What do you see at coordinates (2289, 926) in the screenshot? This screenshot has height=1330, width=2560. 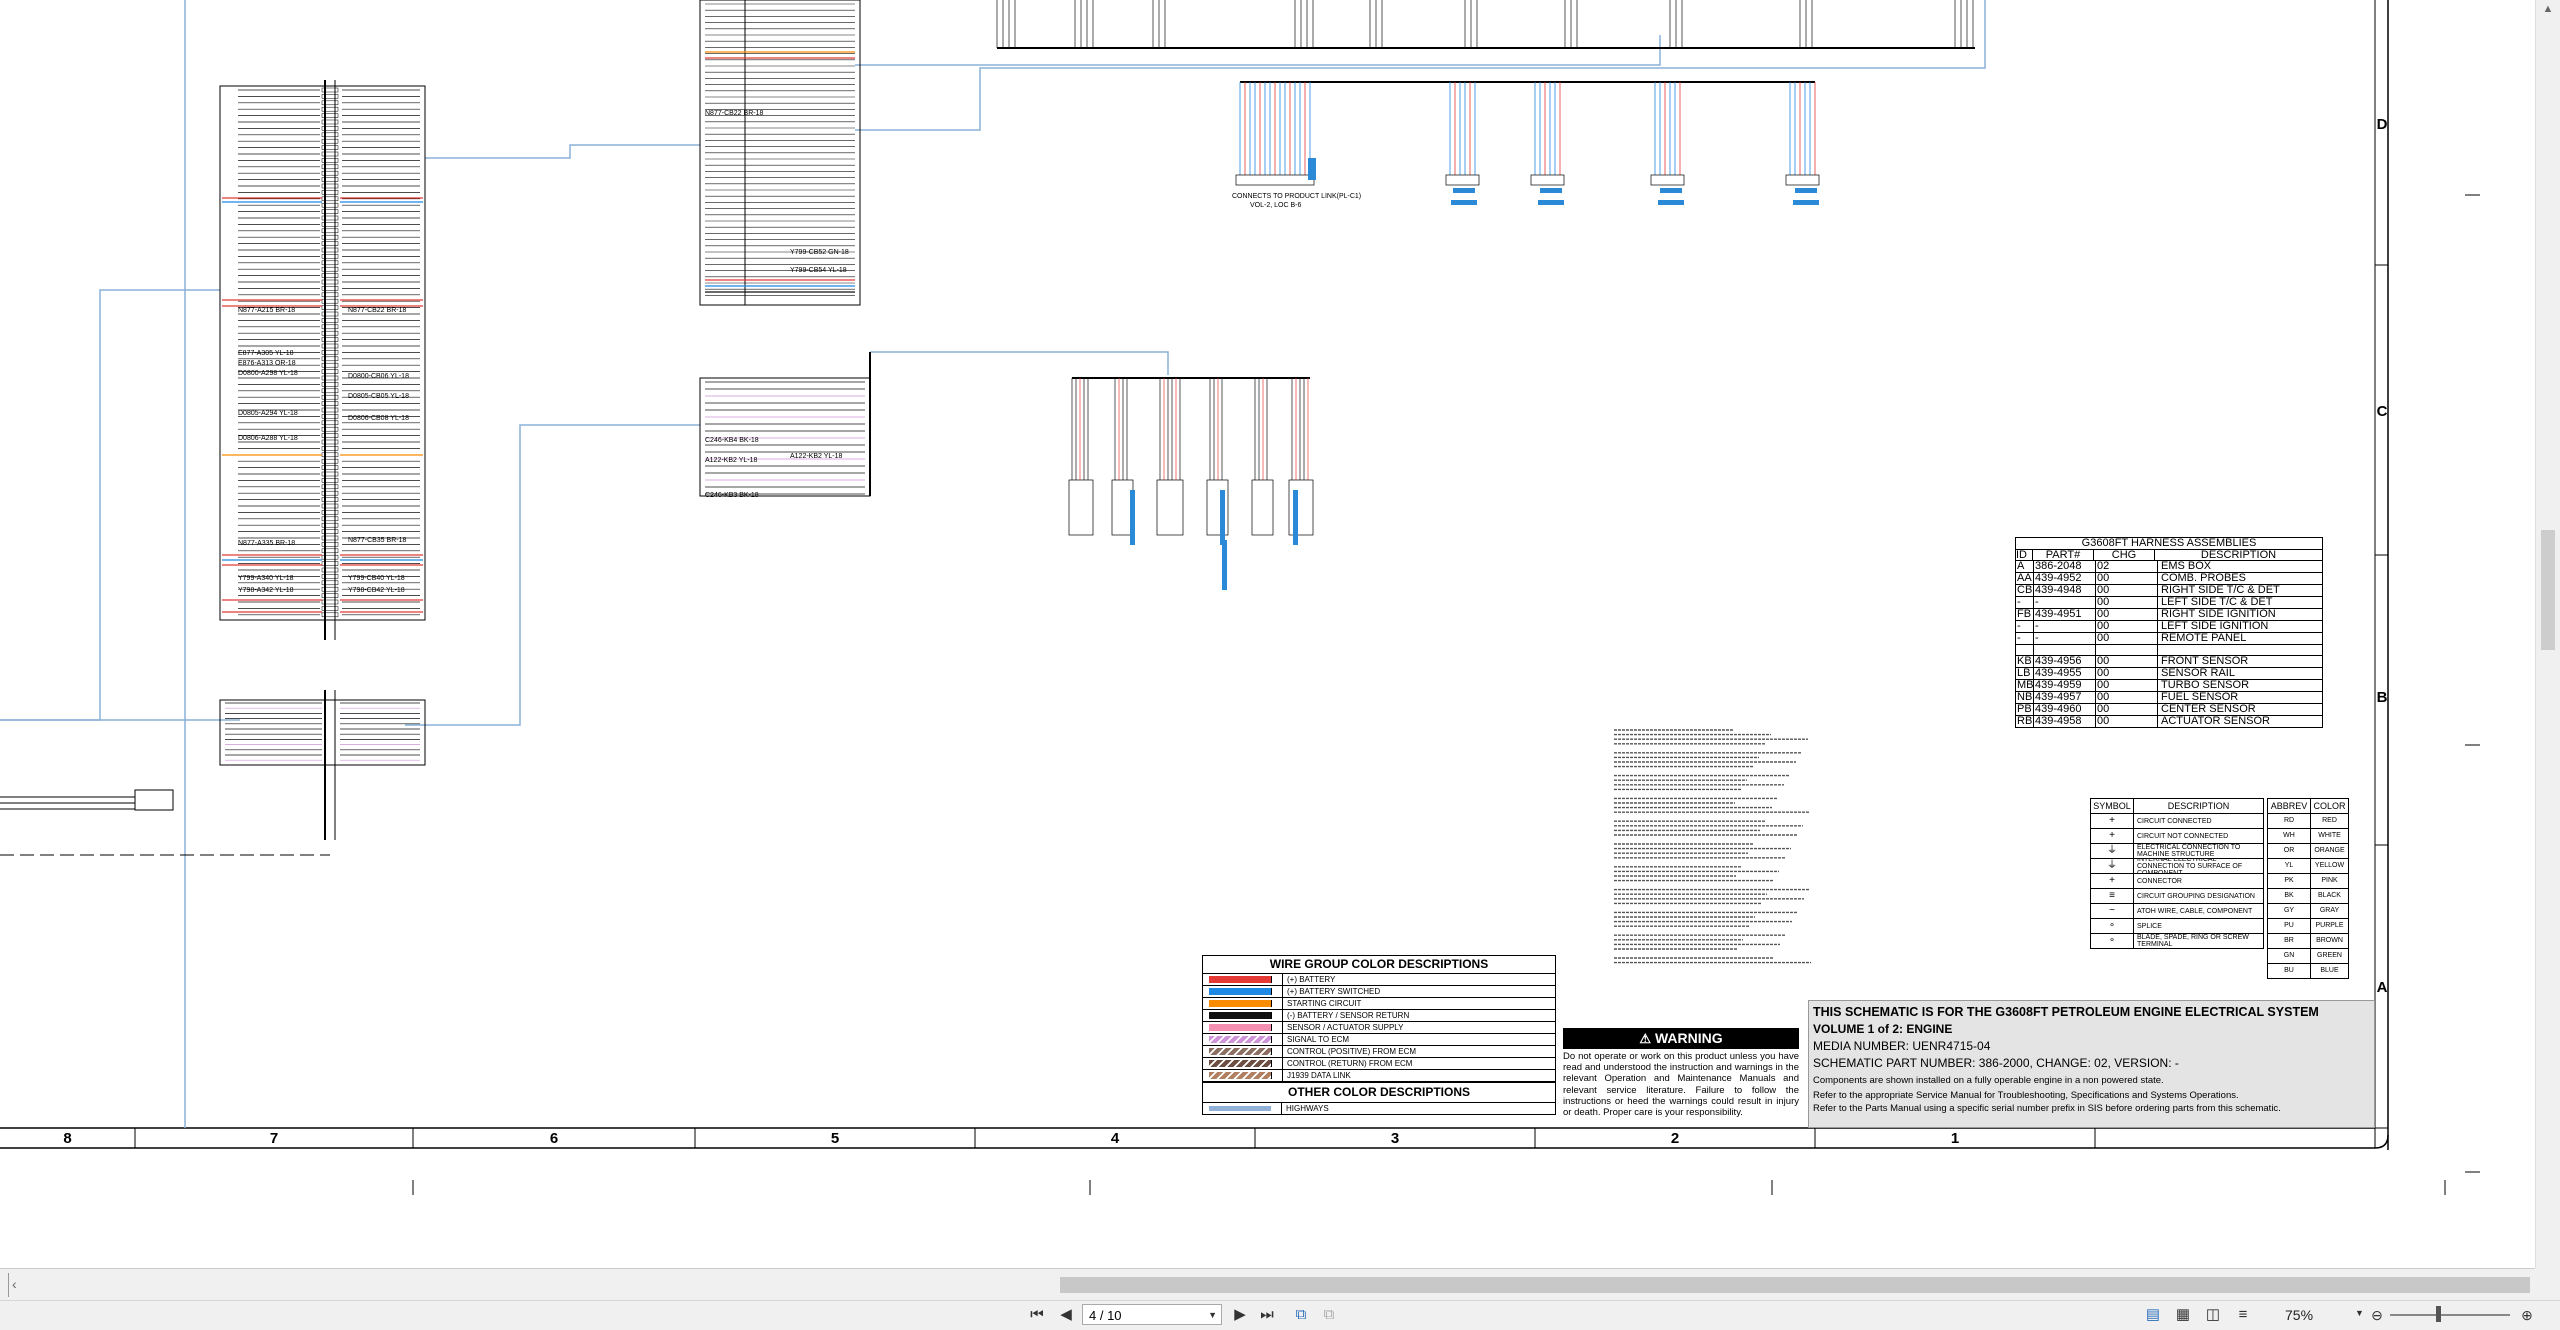 I see `color-abbrev: PU` at bounding box center [2289, 926].